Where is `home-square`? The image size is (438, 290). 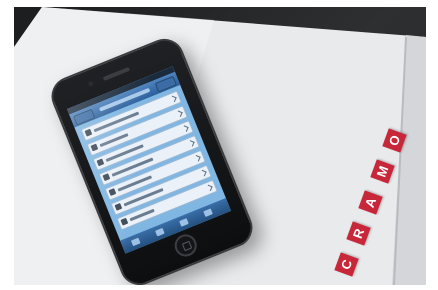
home-square is located at coordinates (187, 246).